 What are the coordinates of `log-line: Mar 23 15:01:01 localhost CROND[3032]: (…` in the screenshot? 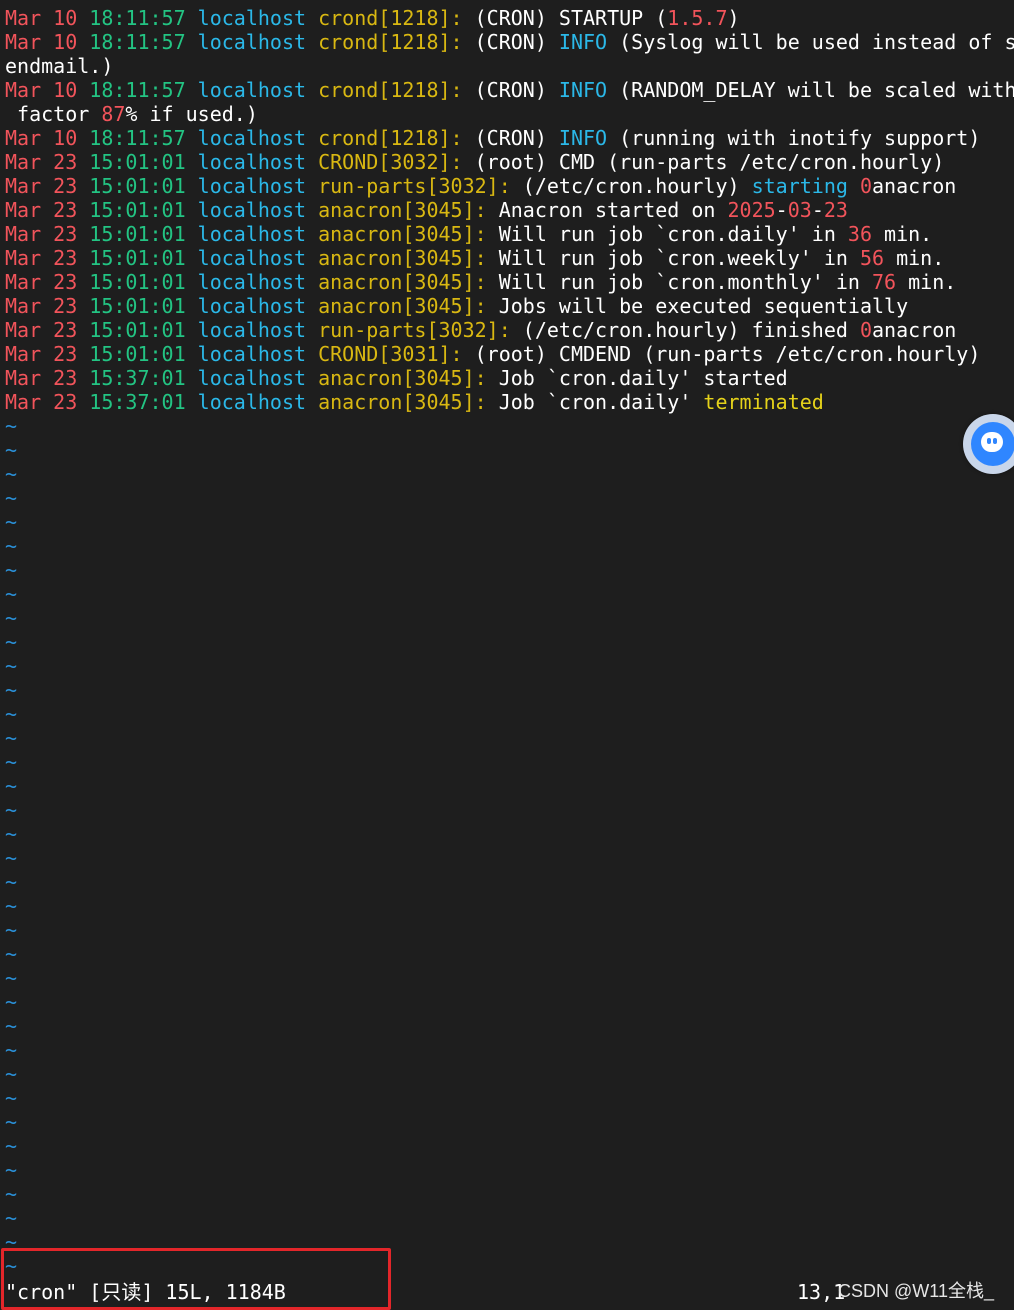 It's located at (509, 162).